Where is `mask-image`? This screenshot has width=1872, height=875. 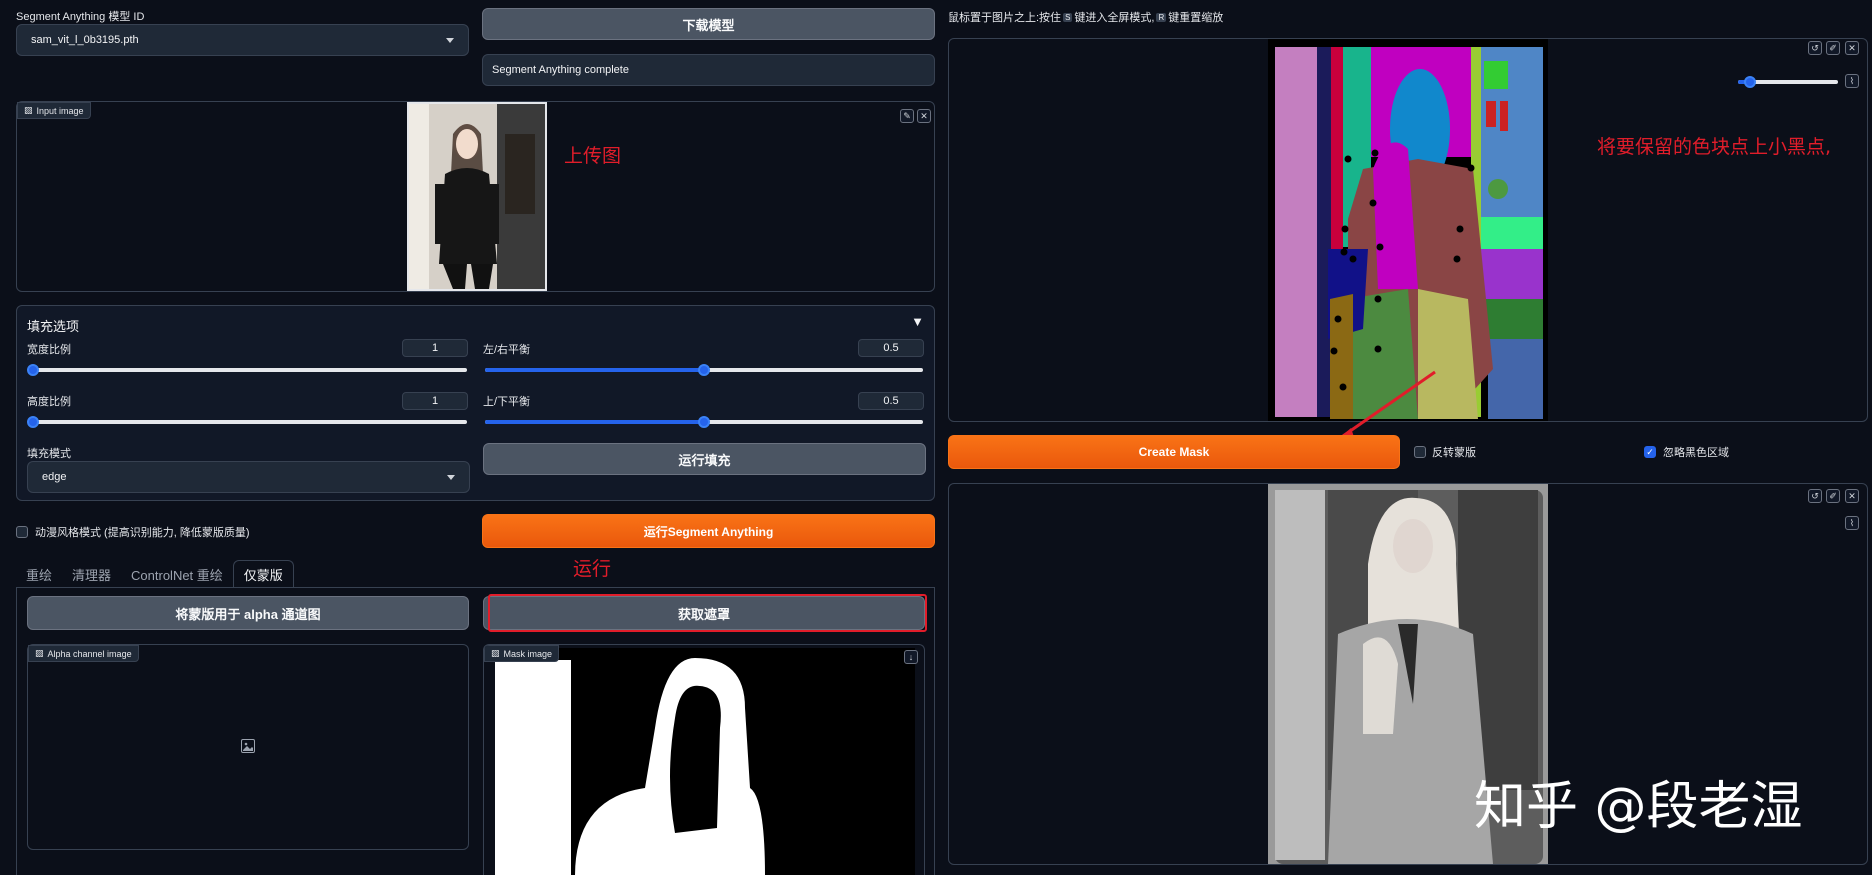
mask-image is located at coordinates (705, 761).